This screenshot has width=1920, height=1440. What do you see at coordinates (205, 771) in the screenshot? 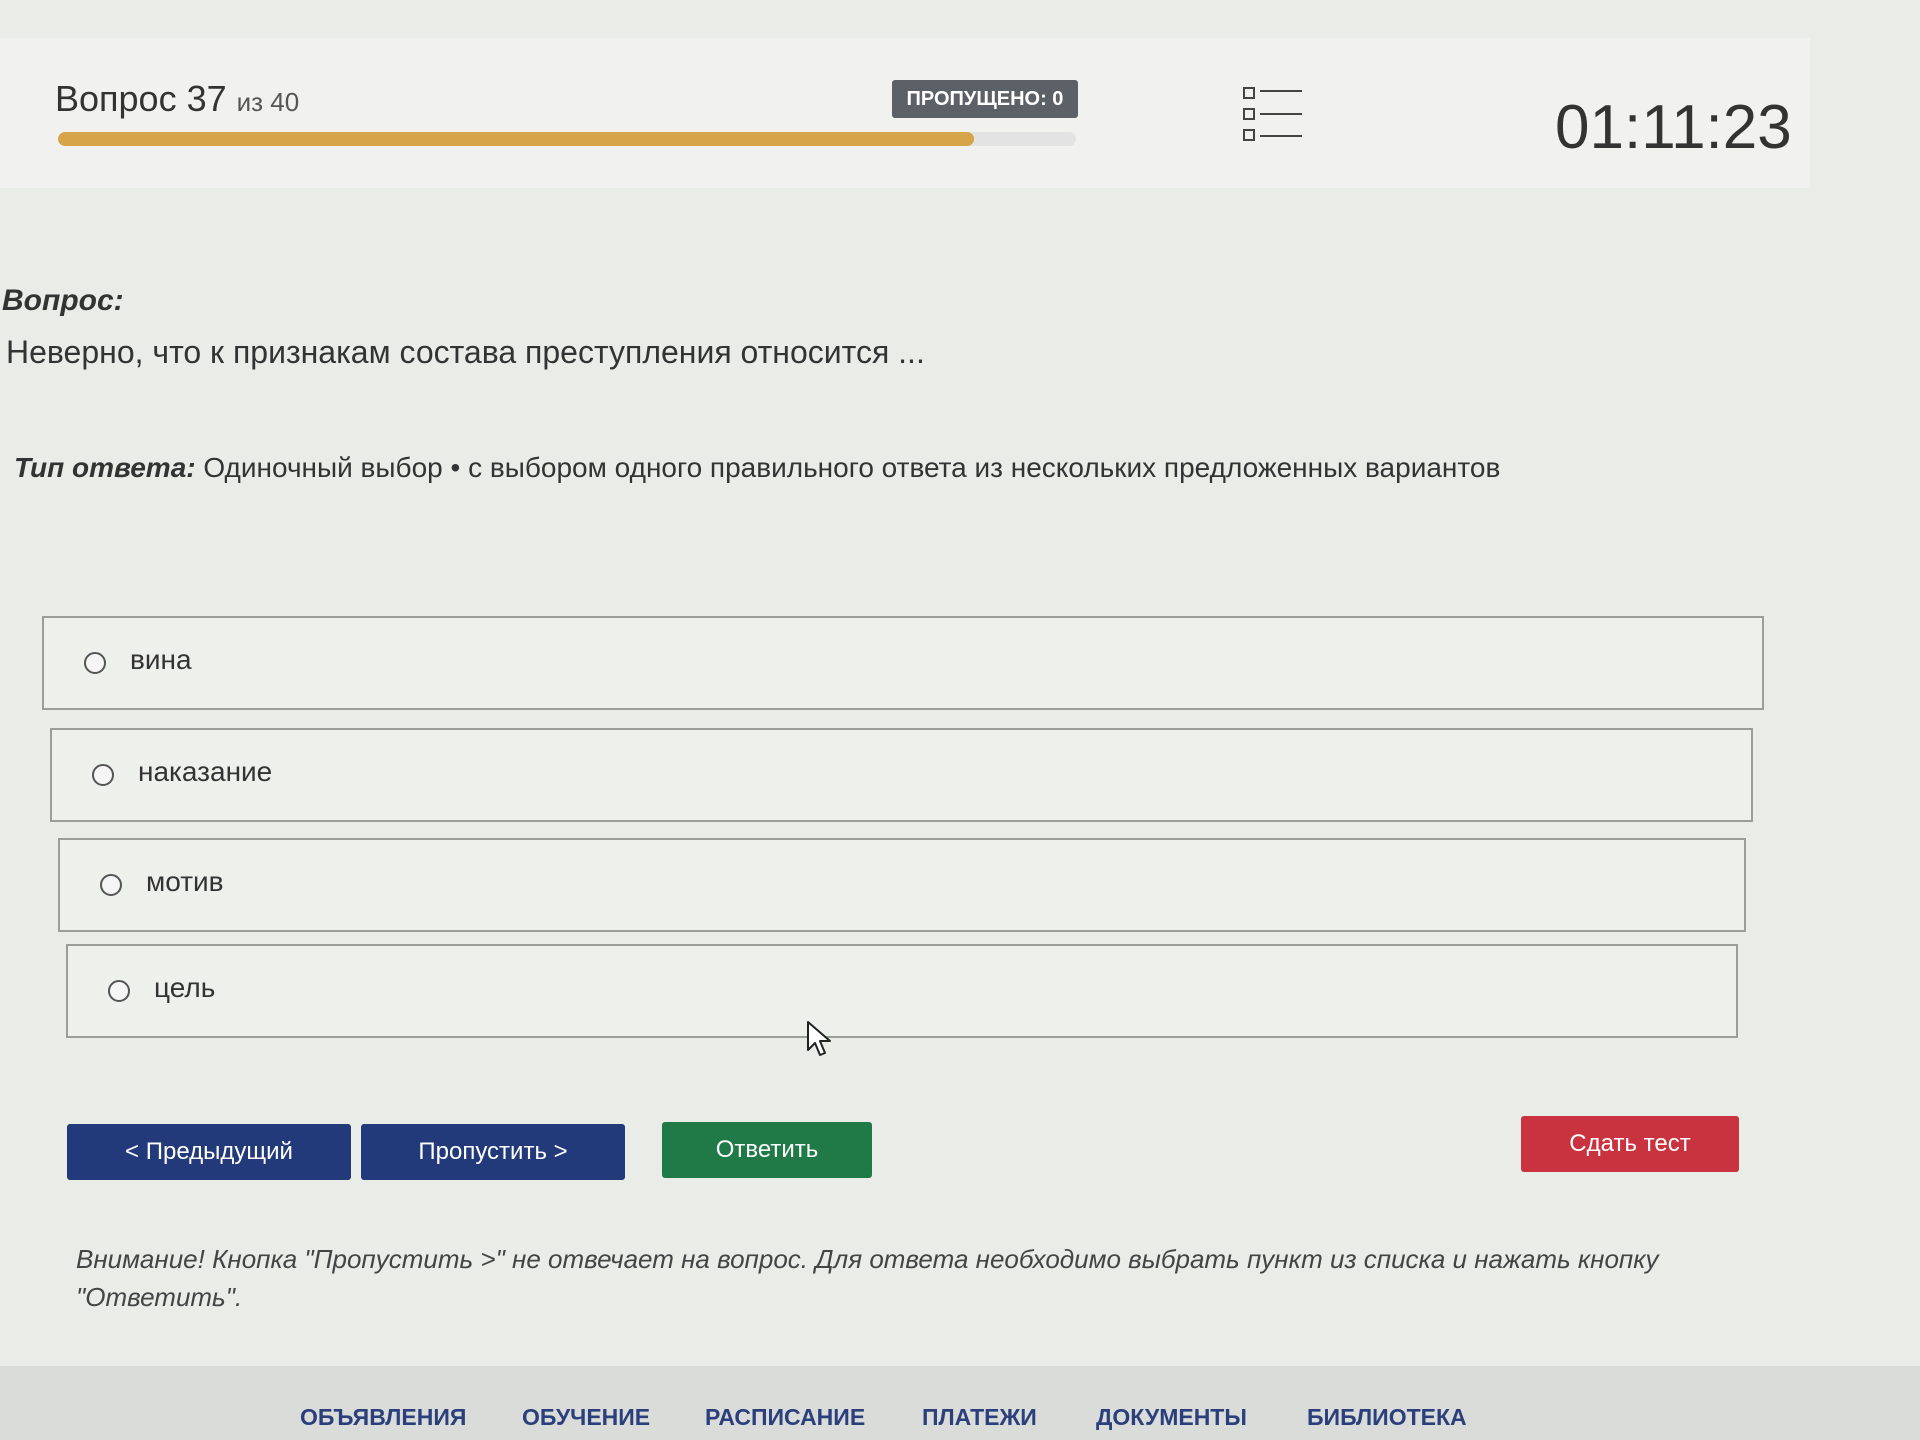
I see `answer-option-label: наказание` at bounding box center [205, 771].